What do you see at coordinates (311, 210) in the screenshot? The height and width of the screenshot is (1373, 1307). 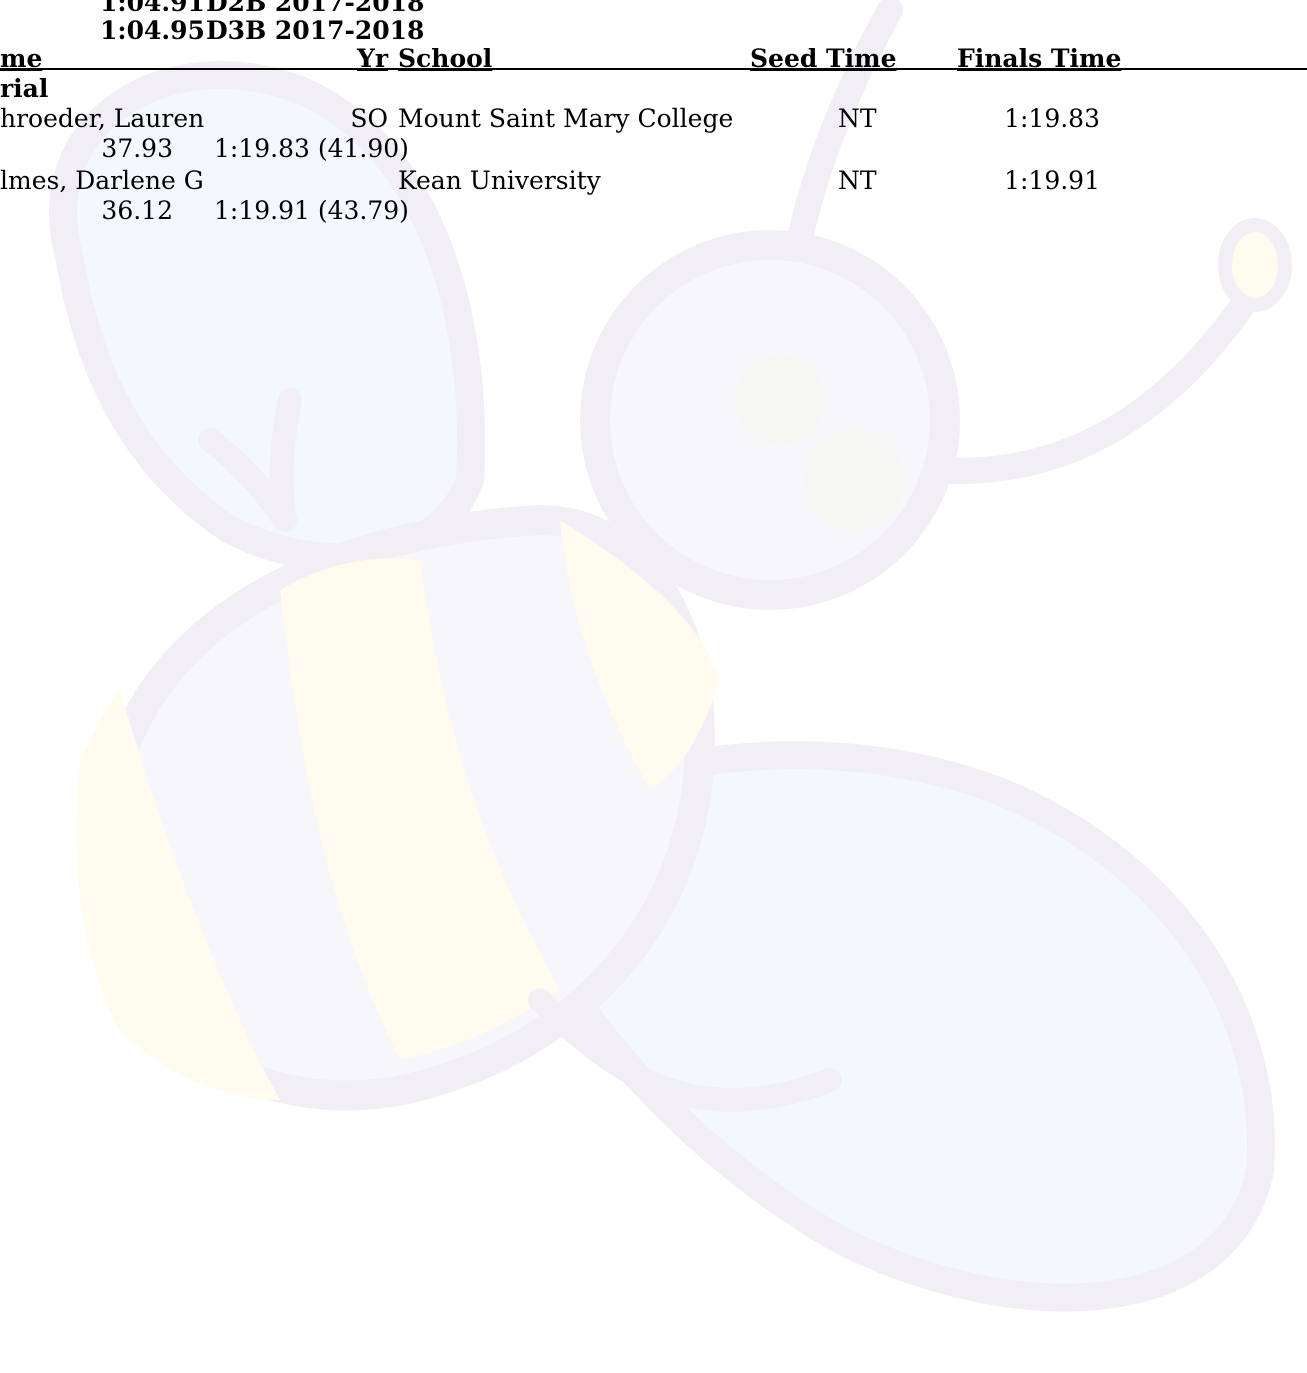 I see `split-time: 1:19.91 (43.79)` at bounding box center [311, 210].